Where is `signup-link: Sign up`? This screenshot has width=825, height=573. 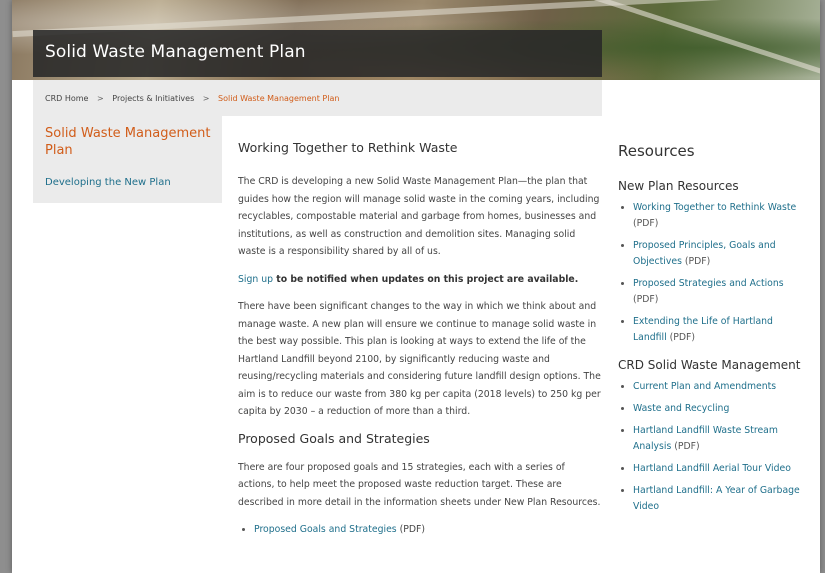
signup-link: Sign up is located at coordinates (255, 279).